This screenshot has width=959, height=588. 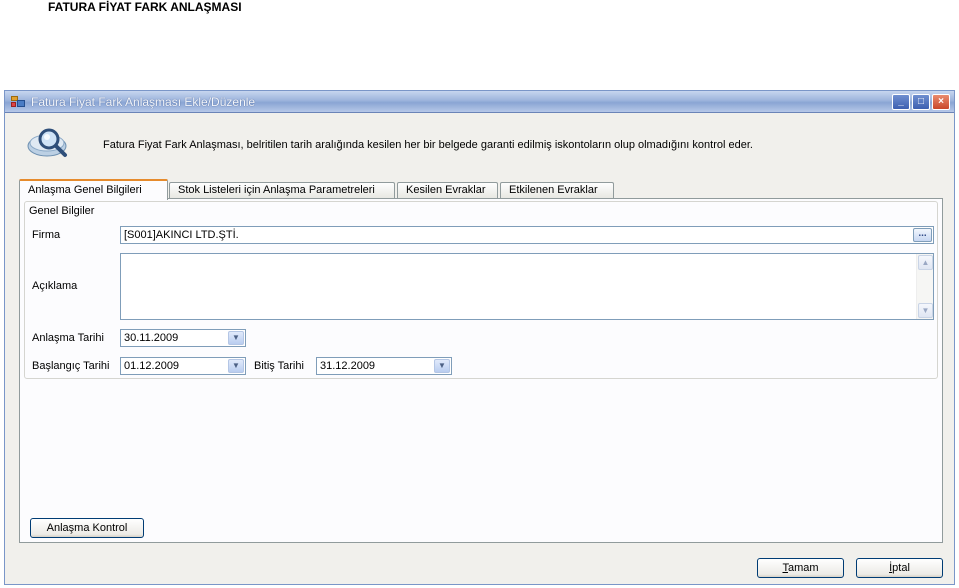 What do you see at coordinates (557, 190) in the screenshot?
I see `tab-etkilenen-evraklar: Etkilenen Evraklar` at bounding box center [557, 190].